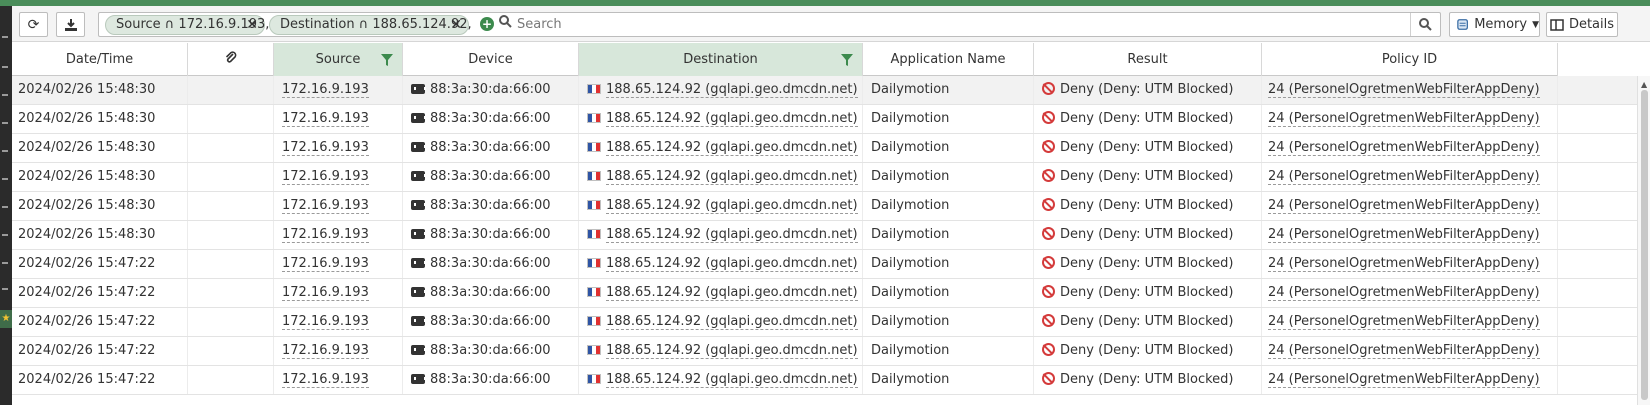 The height and width of the screenshot is (405, 1650). I want to click on filter-chip-source: Source ∩ 172.16.9.193, ✕, so click(187, 25).